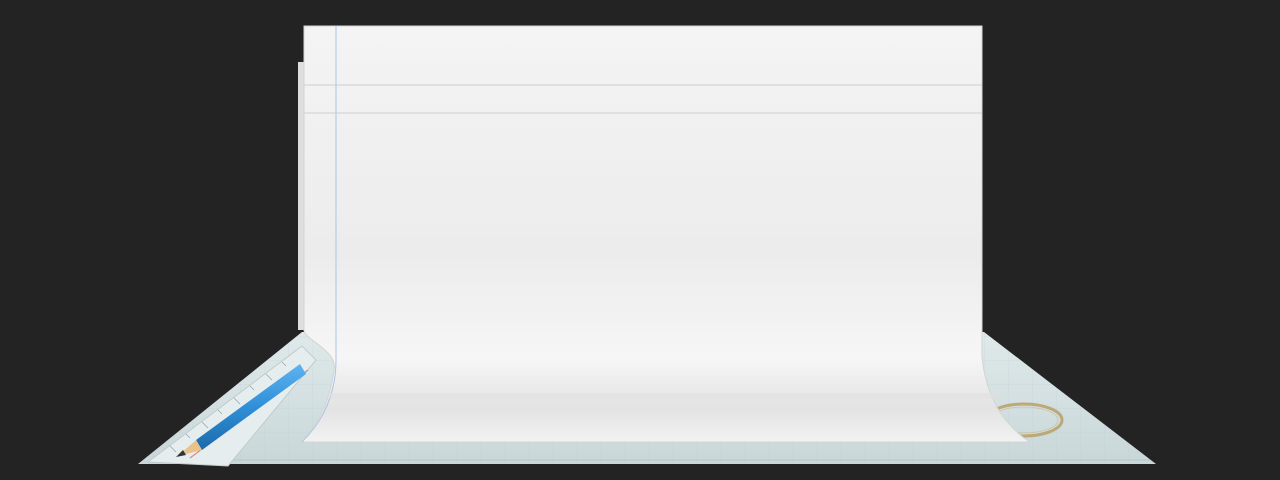 The width and height of the screenshot is (1280, 480). Describe the element at coordinates (301, 196) in the screenshot. I see `back-paper-sheet` at that location.